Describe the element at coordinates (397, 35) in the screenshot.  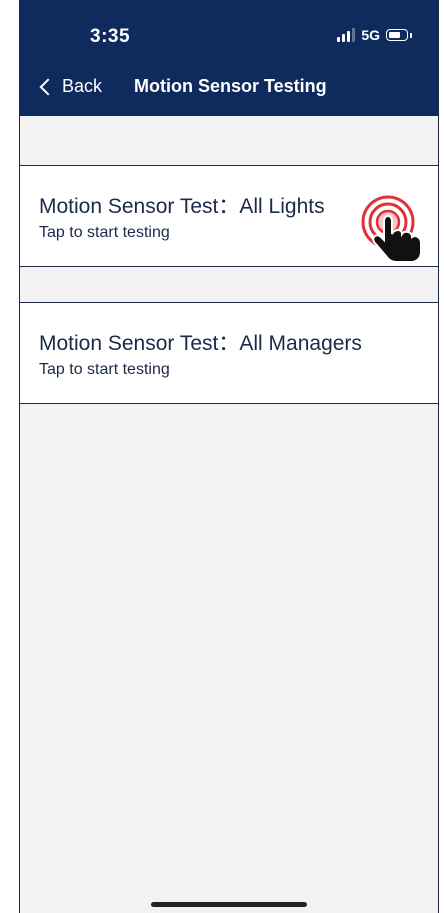
I see `battery-icon` at that location.